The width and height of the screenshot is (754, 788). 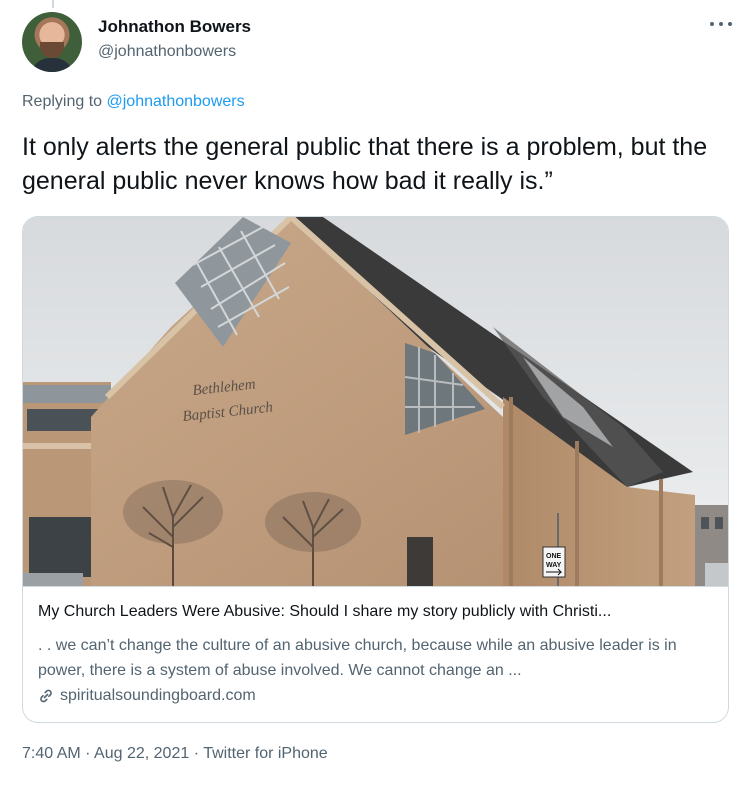 What do you see at coordinates (52, 42) in the screenshot?
I see `author-avatar` at bounding box center [52, 42].